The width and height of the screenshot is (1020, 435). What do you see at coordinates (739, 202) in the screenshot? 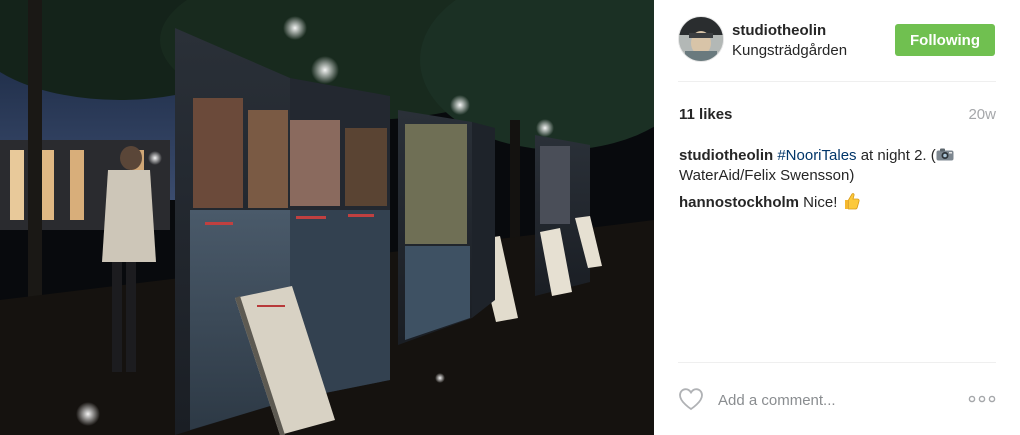
I see `comment-author: hannostockholm` at bounding box center [739, 202].